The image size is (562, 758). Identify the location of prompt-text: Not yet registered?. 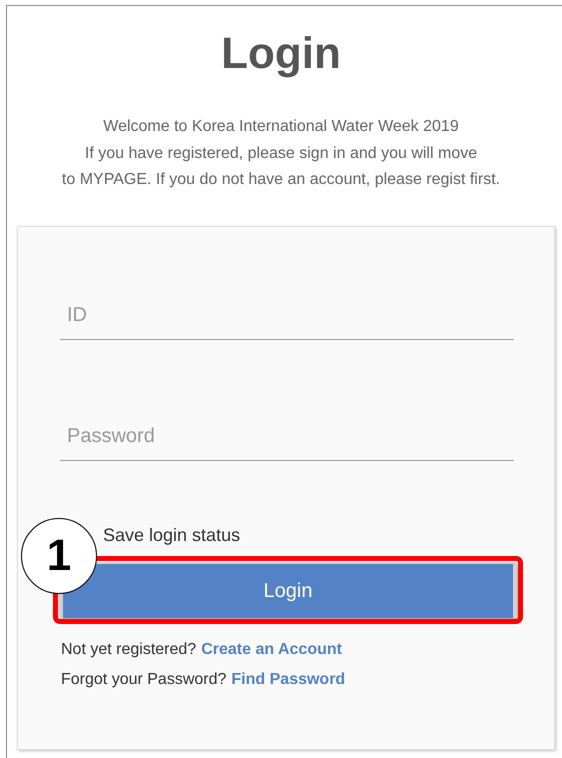
(128, 650).